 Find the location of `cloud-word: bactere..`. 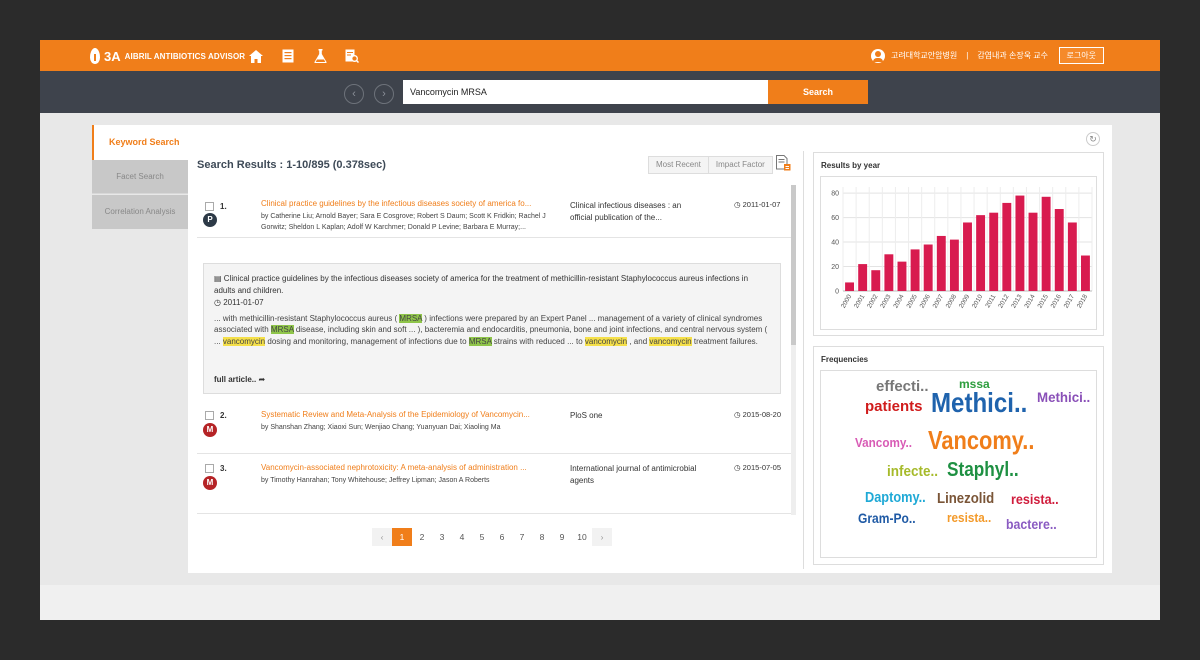

cloud-word: bactere.. is located at coordinates (1031, 524).